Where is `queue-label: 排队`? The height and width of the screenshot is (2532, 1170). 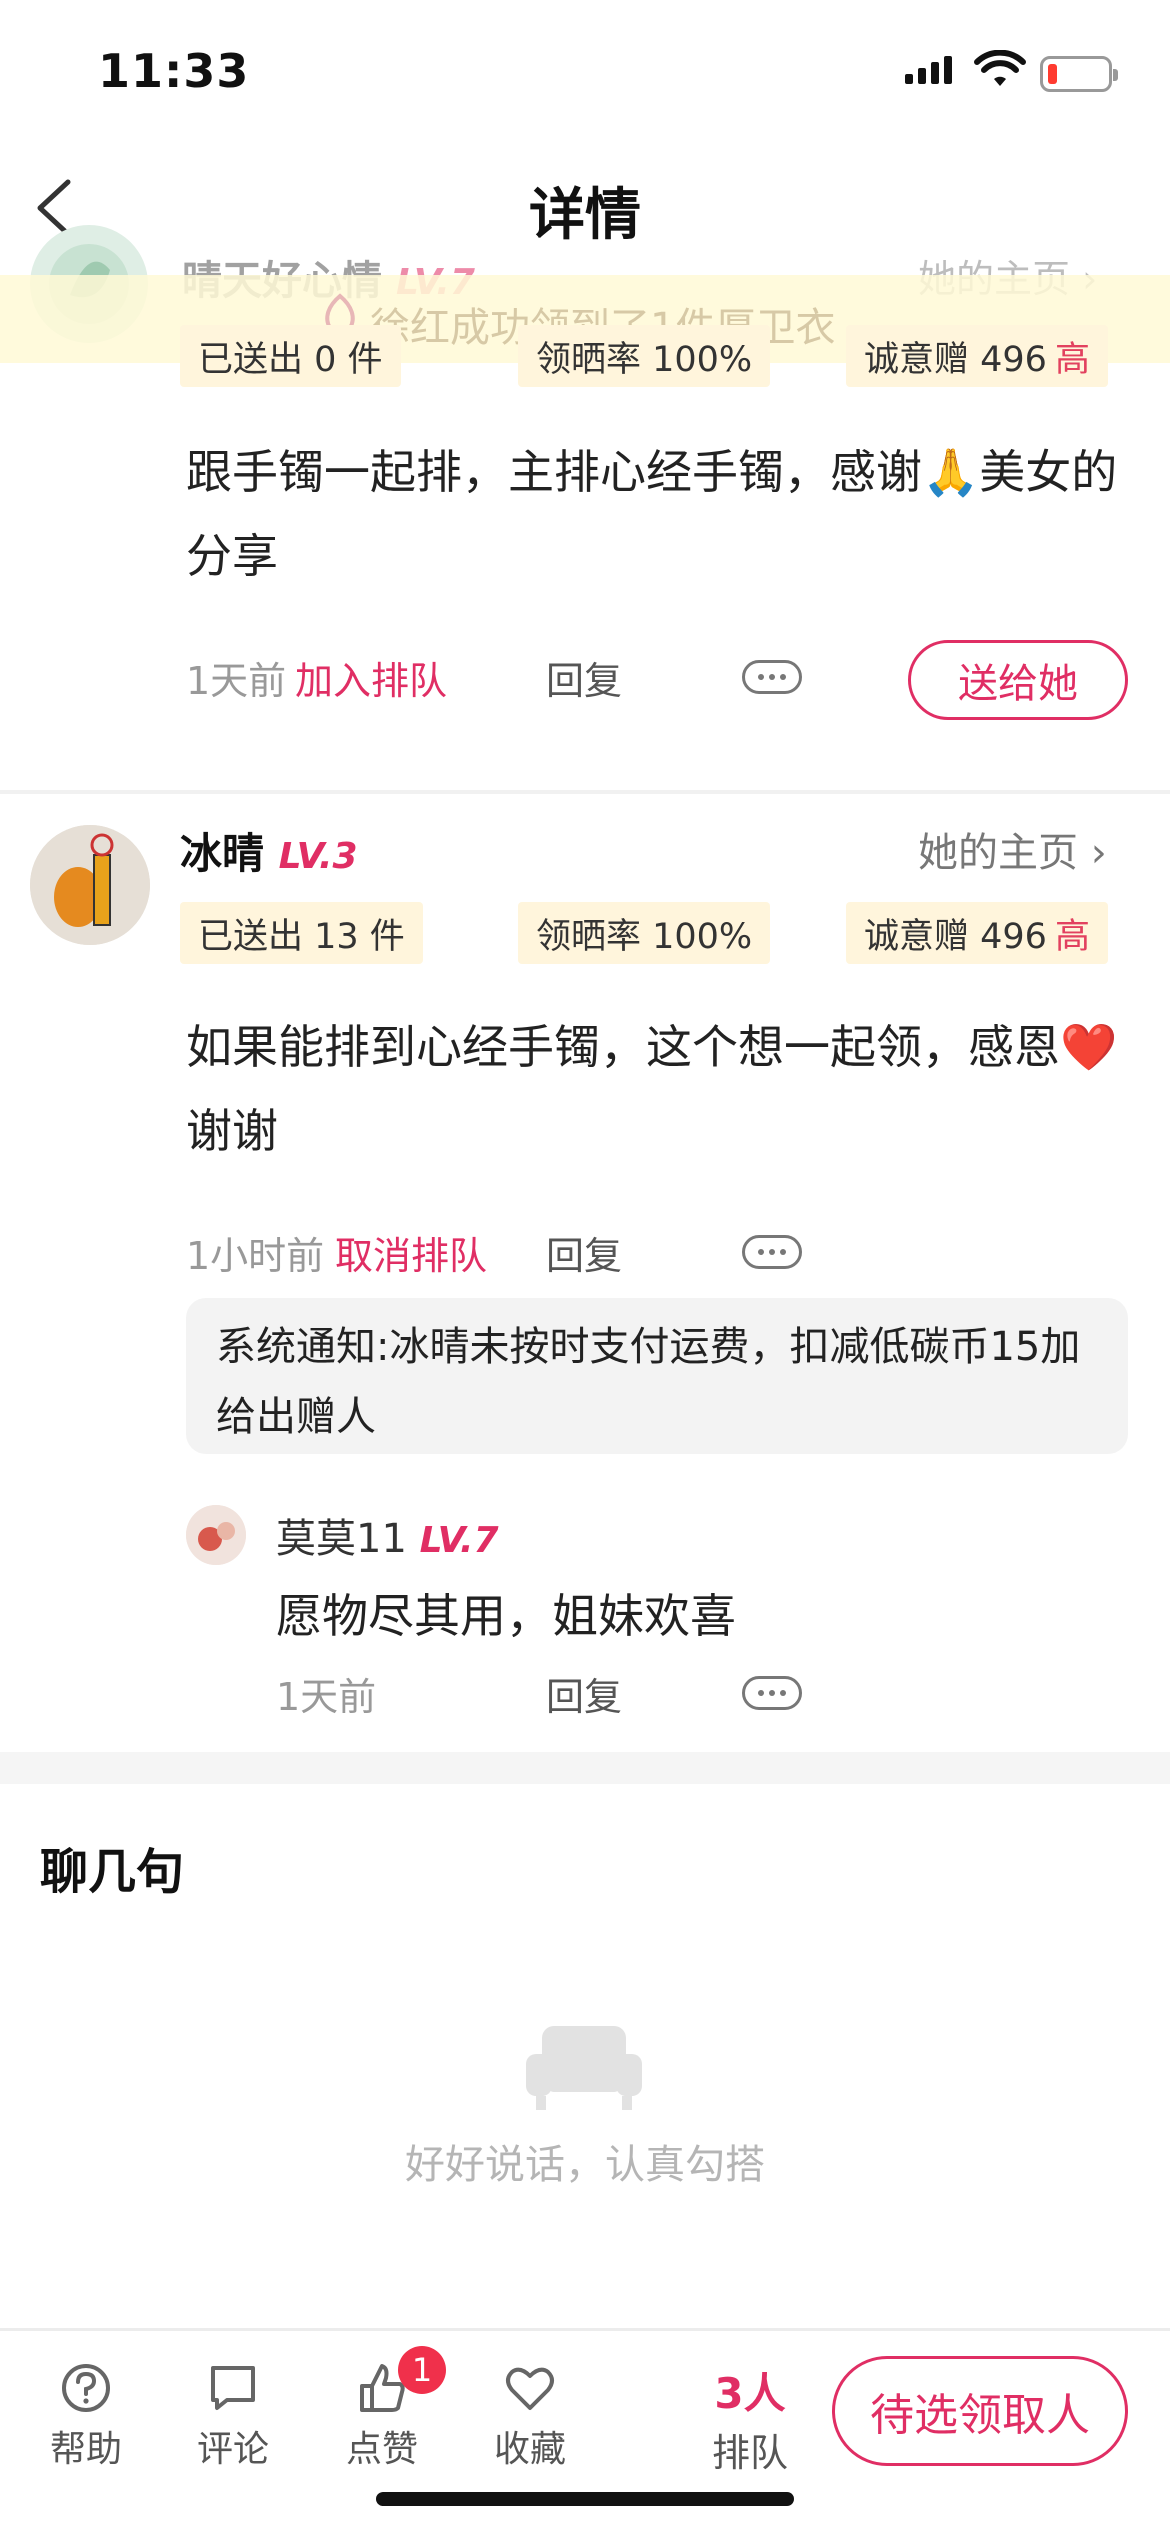
queue-label: 排队 is located at coordinates (750, 2449).